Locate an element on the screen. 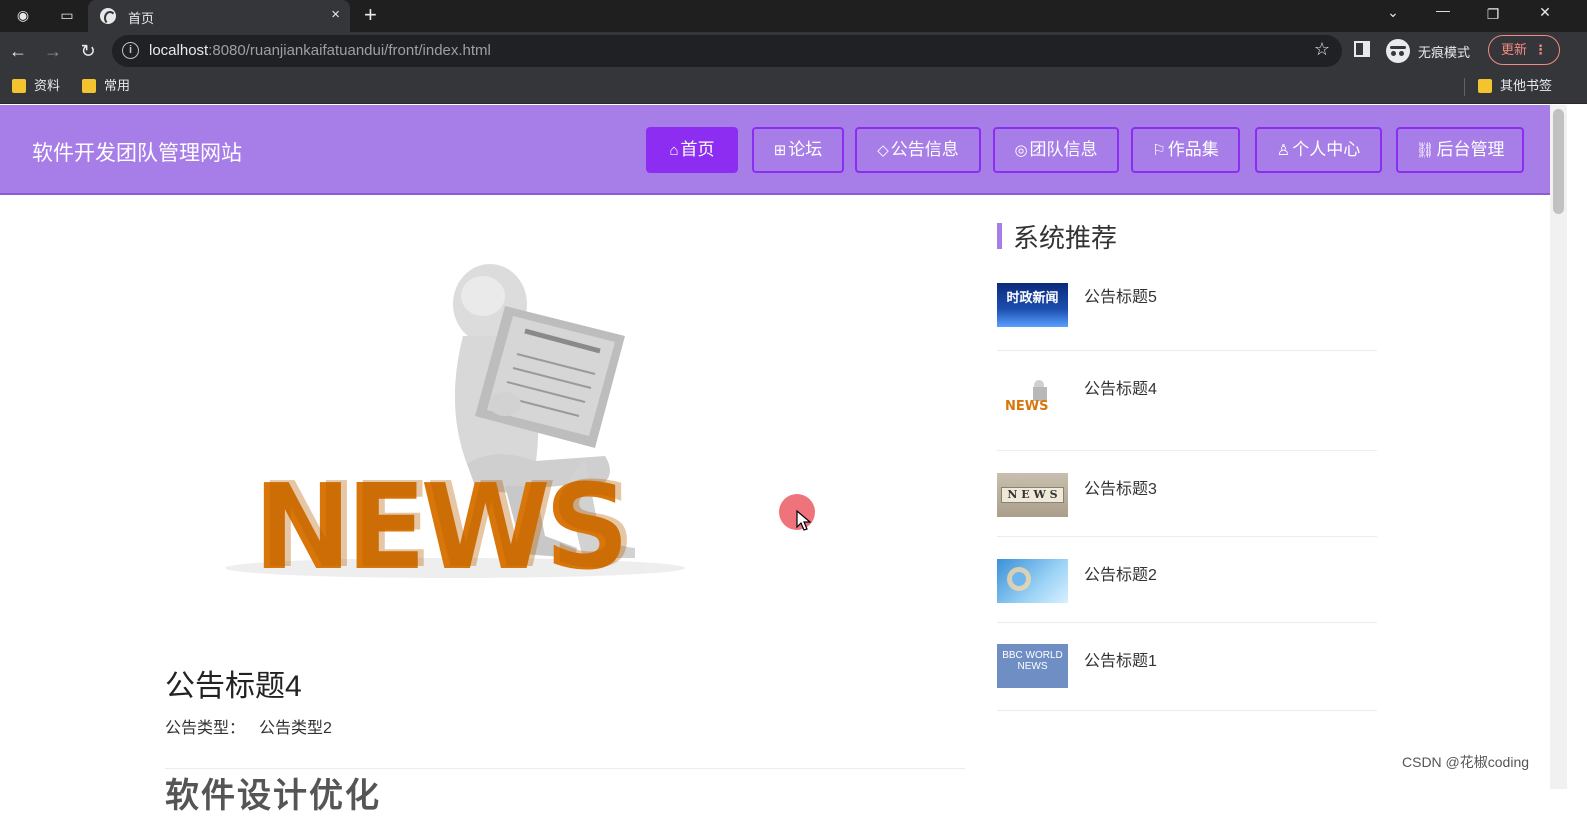  bookmark-folder-ziliao: 资料 is located at coordinates (36, 87).